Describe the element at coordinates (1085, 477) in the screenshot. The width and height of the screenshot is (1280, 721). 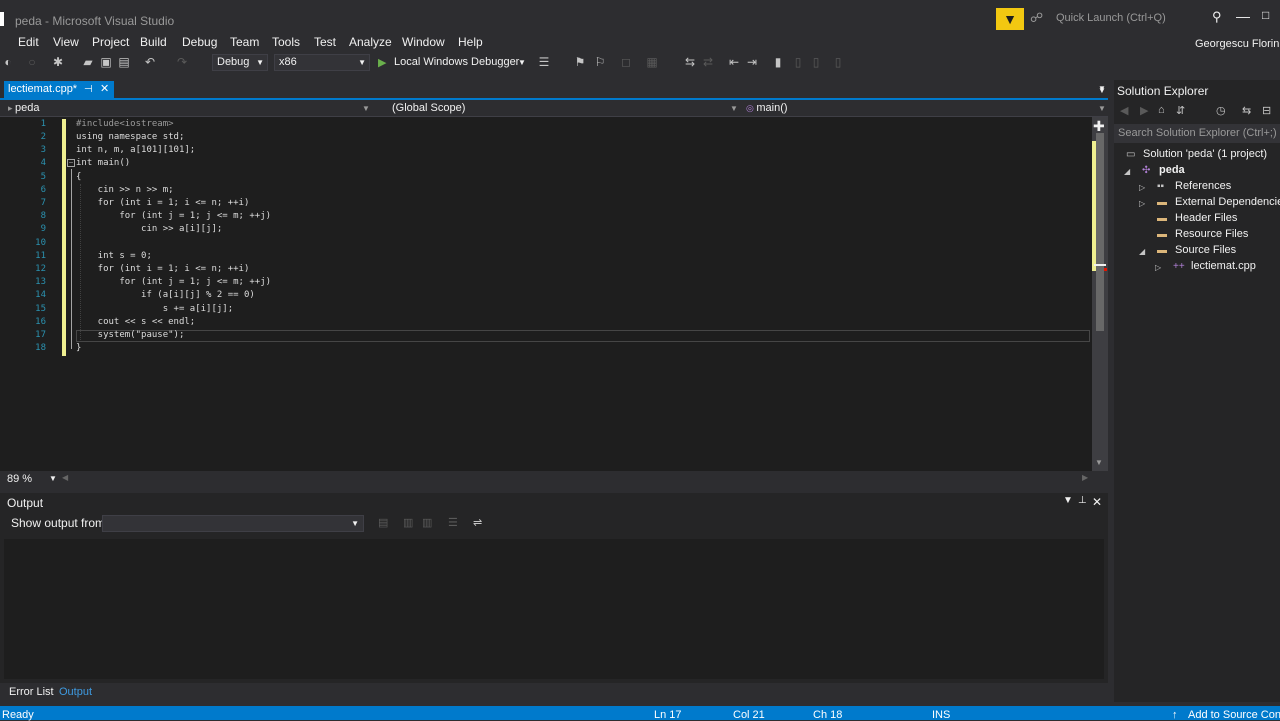
I see `scroll-right-icon: ▶` at that location.